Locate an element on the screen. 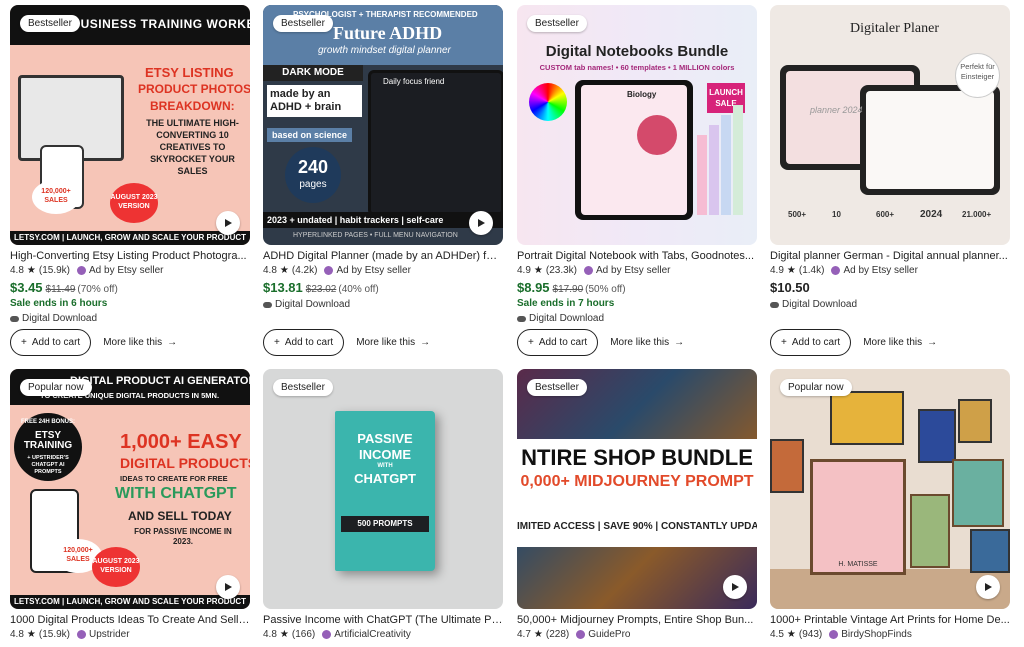  image-text: FREE 24H BONUS: is located at coordinates (47, 422).